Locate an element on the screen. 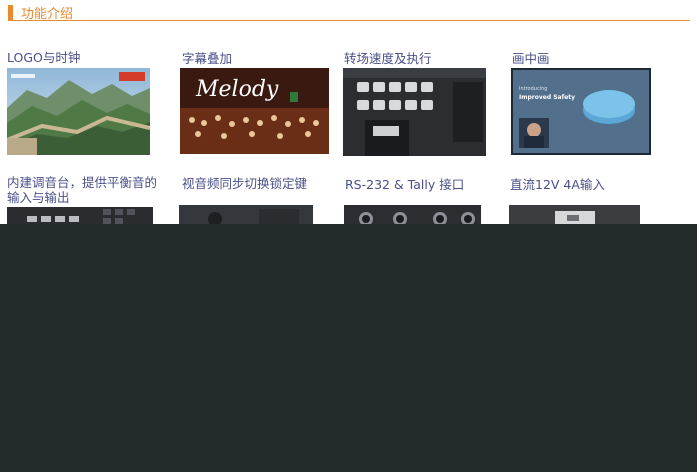  thumbnail-av-sync is located at coordinates (246, 214).